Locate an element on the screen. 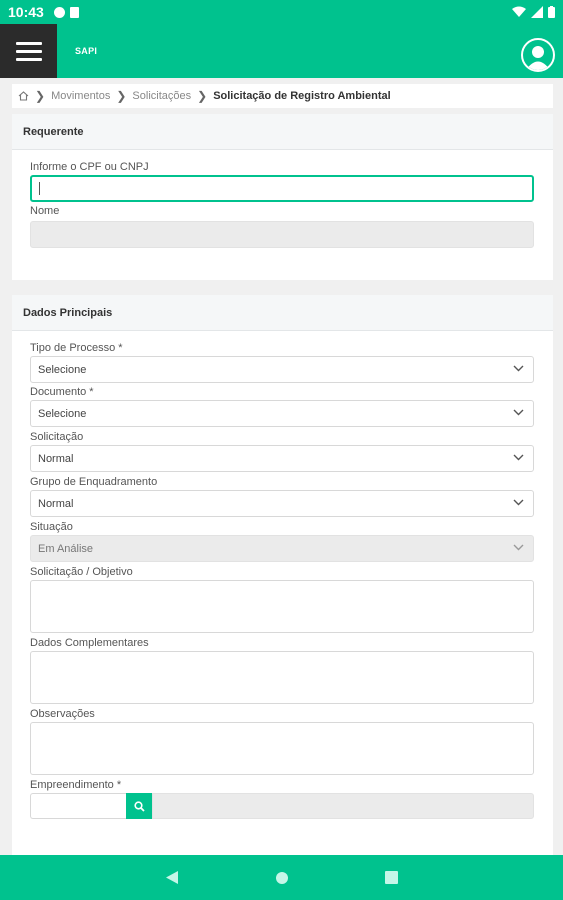 The height and width of the screenshot is (900, 563). tipo-processo-value: Selecione is located at coordinates (62, 369).